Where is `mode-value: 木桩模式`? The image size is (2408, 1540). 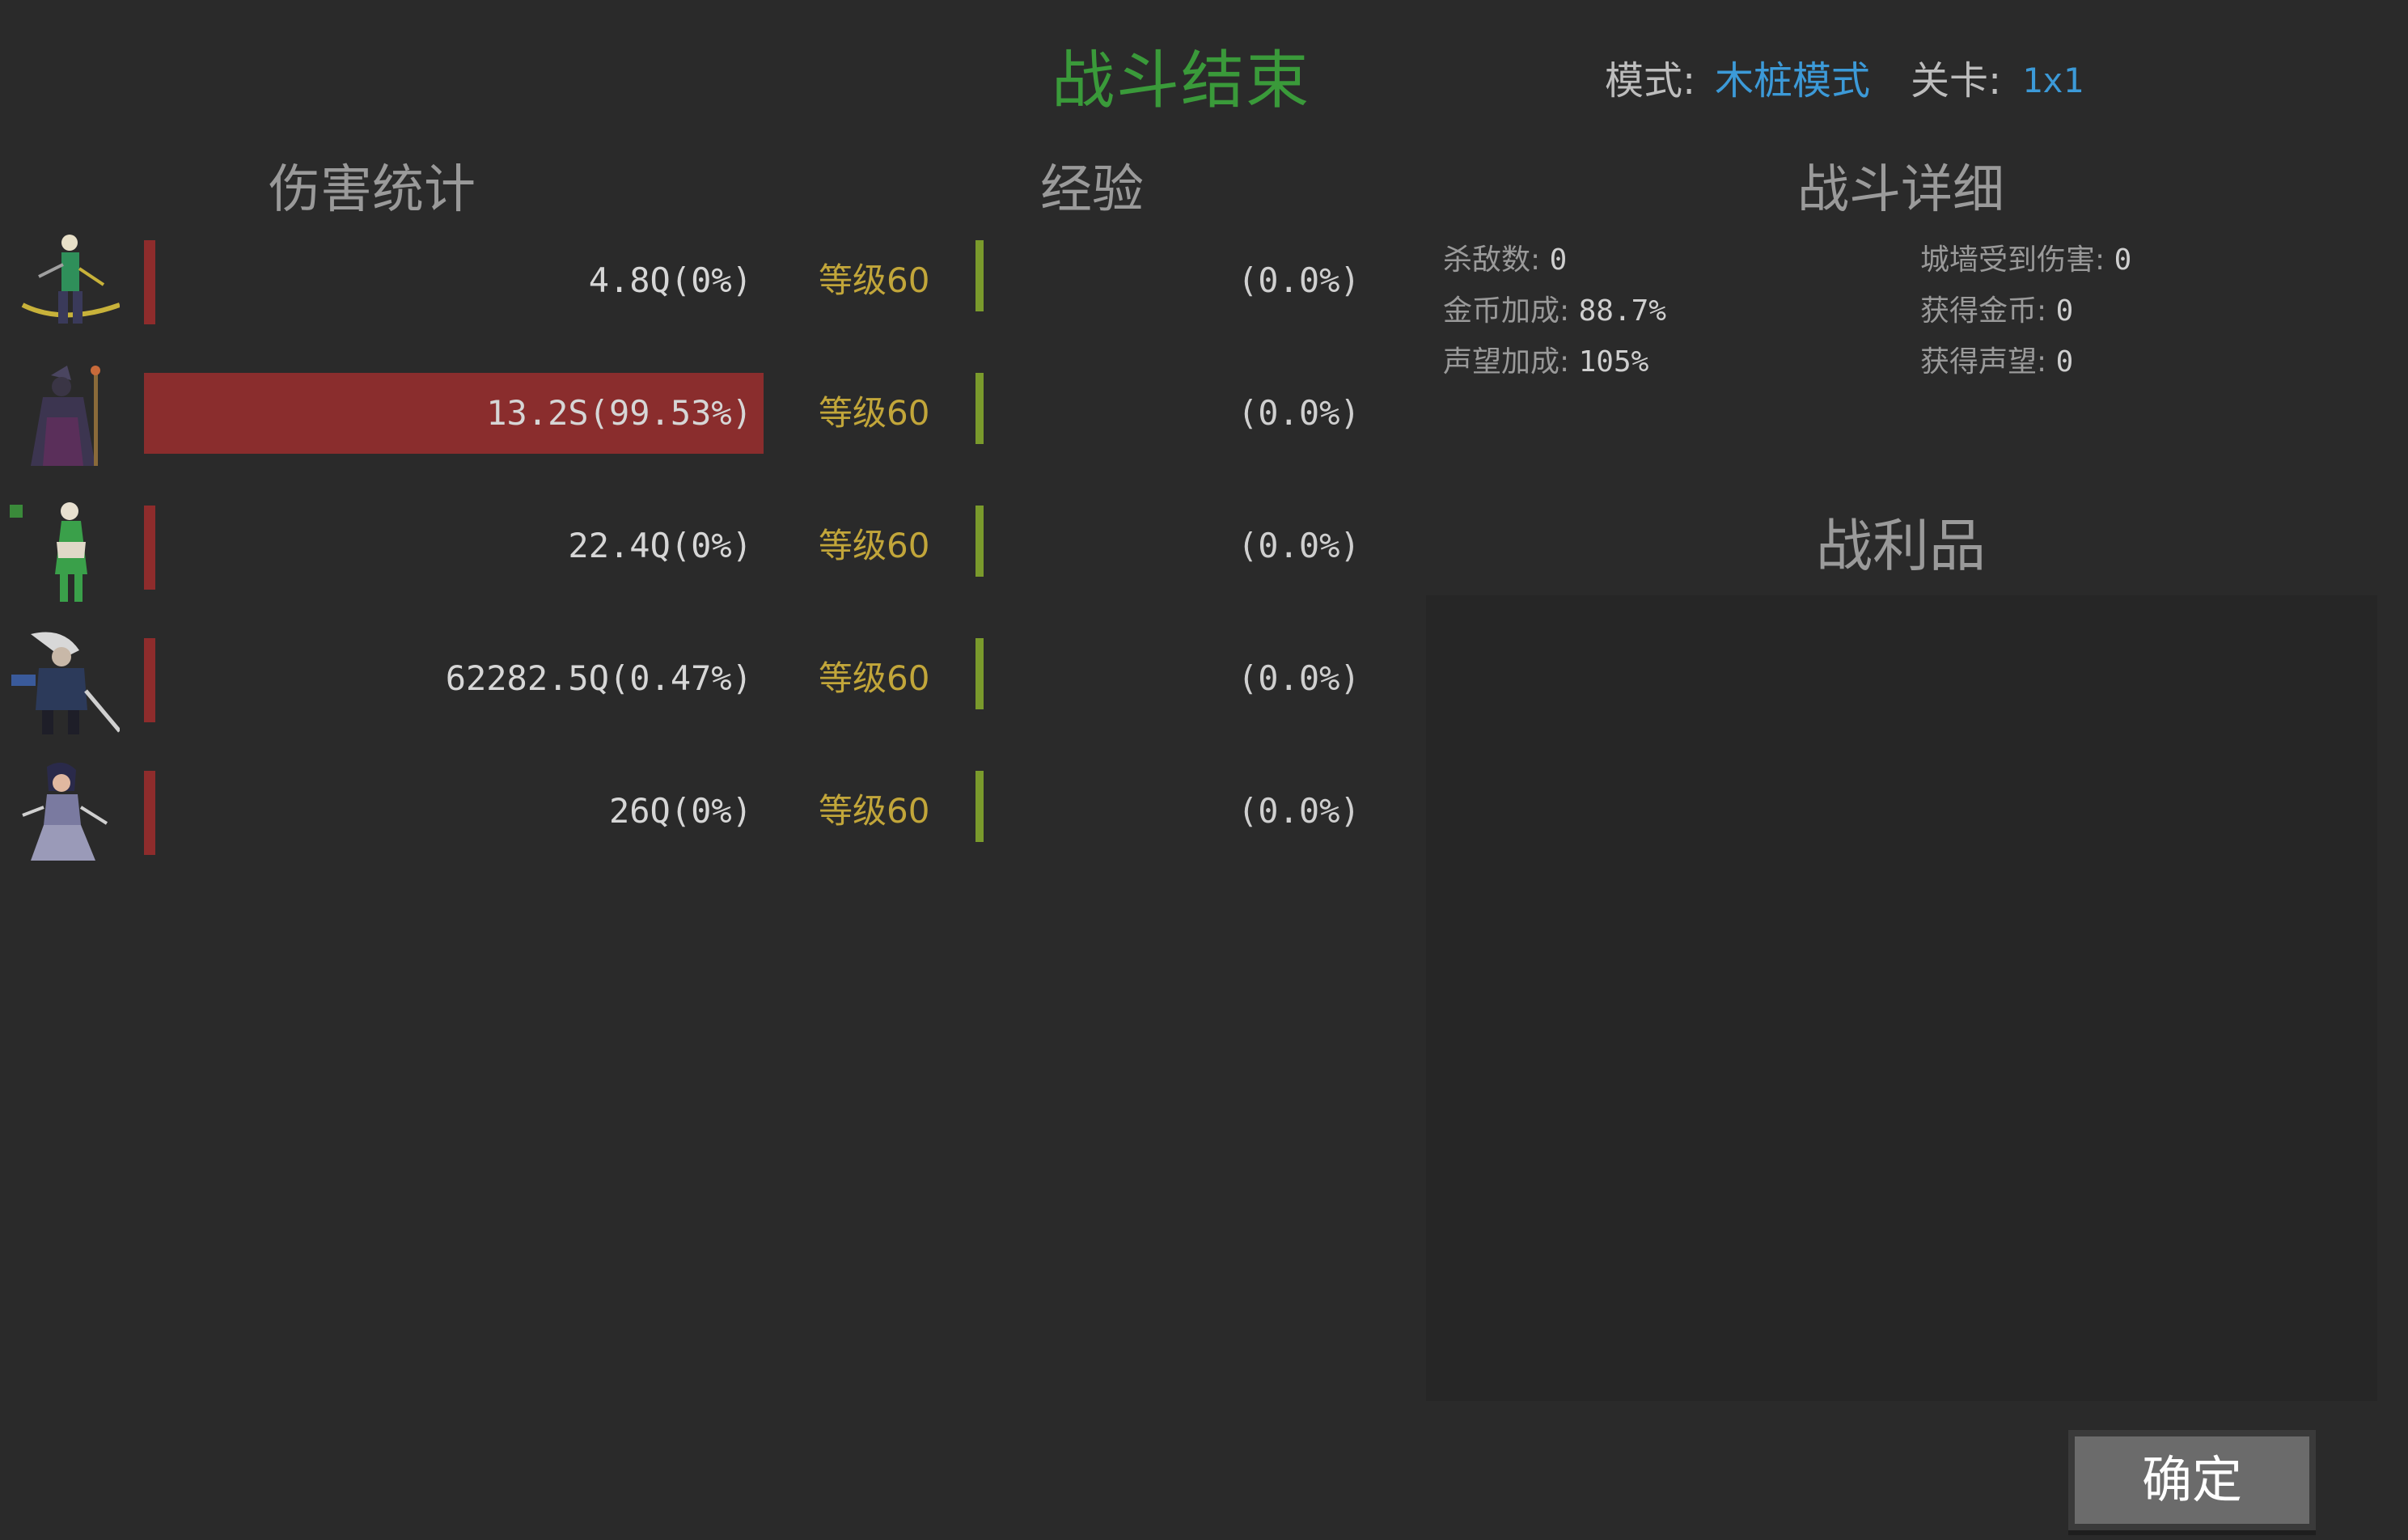 mode-value: 木桩模式 is located at coordinates (1793, 81).